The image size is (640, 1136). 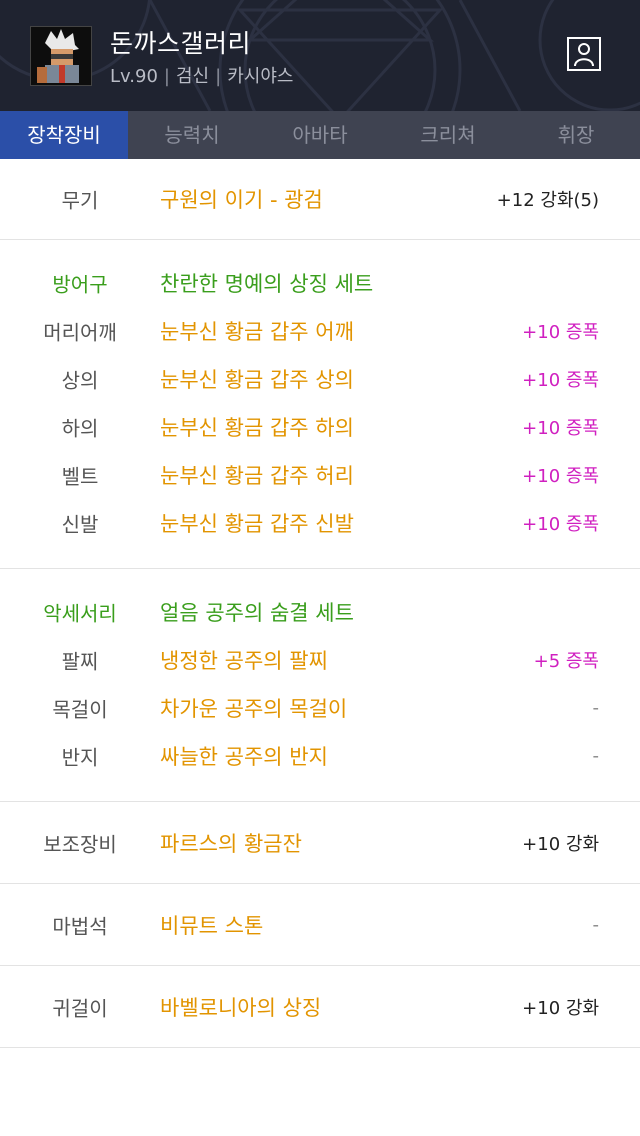 I want to click on tab-insignia: 휘장, so click(x=576, y=135).